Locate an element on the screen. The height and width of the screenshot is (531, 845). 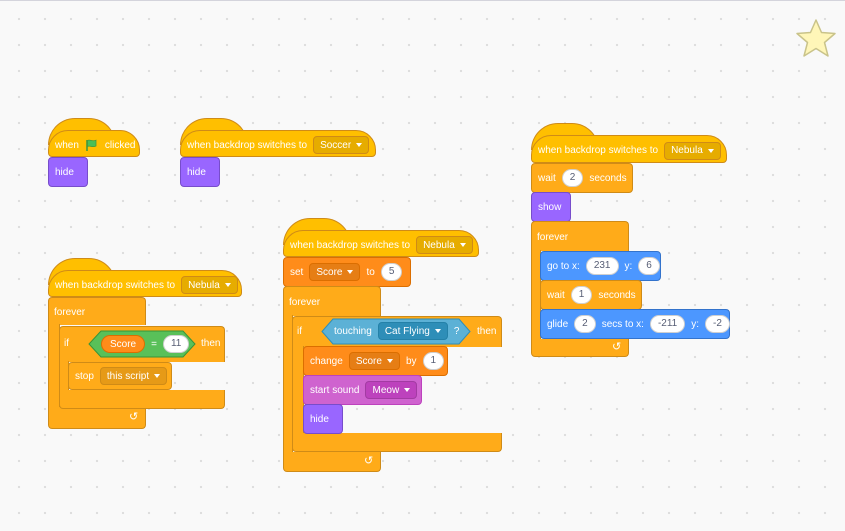
backdrop-dropdown: Soccer is located at coordinates (341, 145).